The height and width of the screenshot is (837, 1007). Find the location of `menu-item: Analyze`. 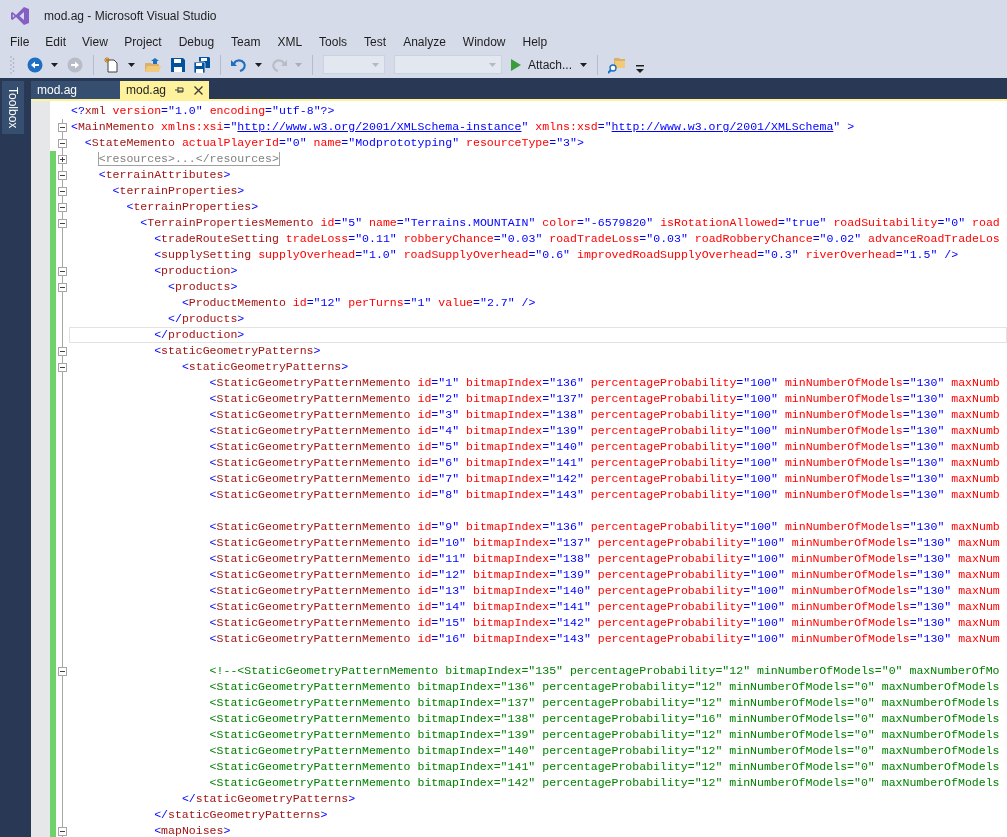

menu-item: Analyze is located at coordinates (424, 41).